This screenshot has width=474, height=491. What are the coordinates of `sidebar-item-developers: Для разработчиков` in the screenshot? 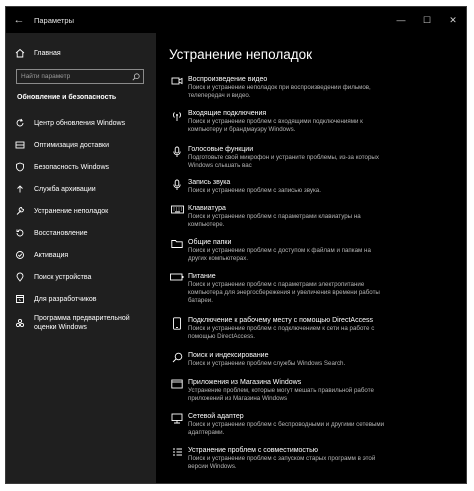 It's located at (81, 299).